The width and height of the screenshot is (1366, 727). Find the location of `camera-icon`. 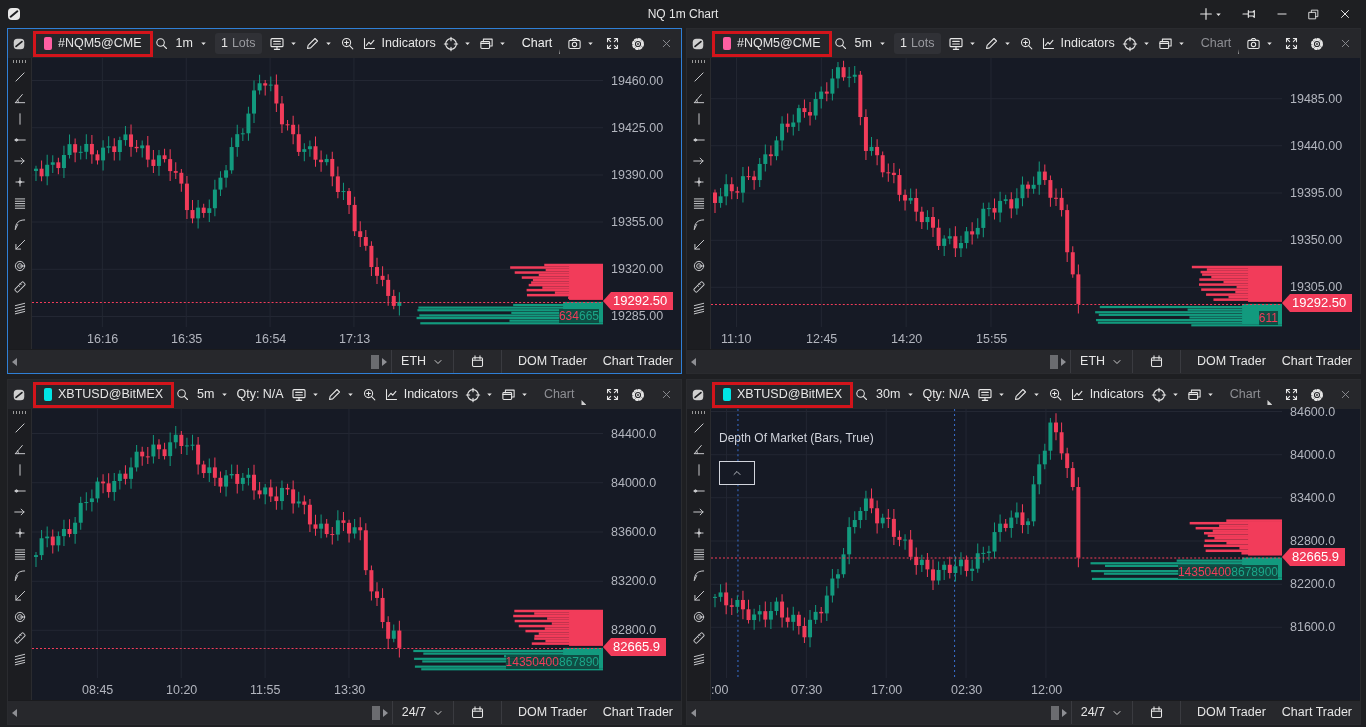

camera-icon is located at coordinates (574, 43).